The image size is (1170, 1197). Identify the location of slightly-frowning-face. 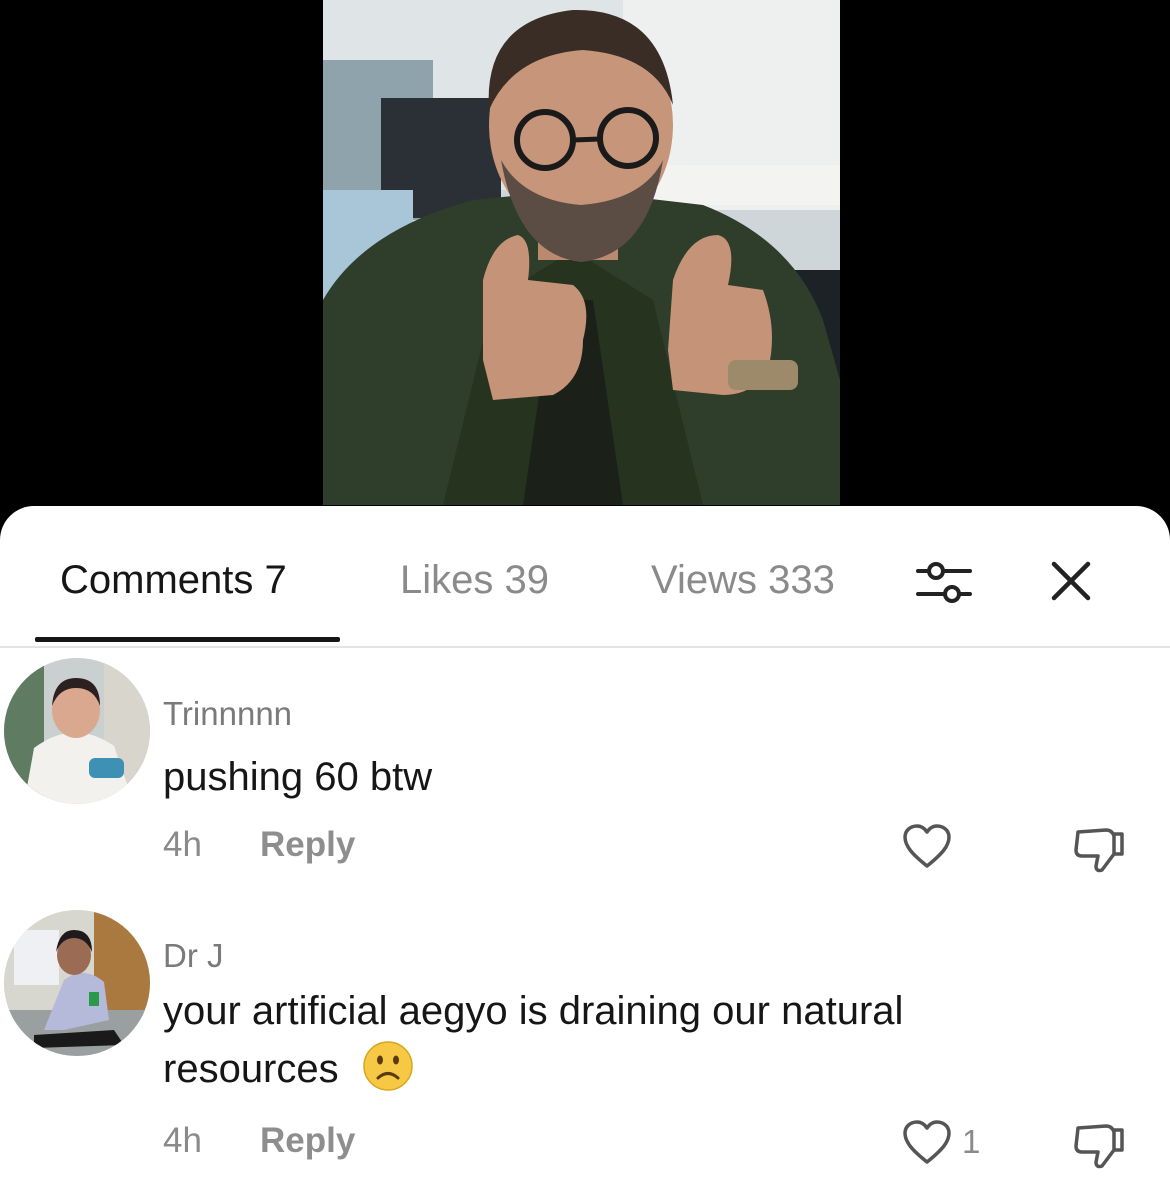
(388, 1074).